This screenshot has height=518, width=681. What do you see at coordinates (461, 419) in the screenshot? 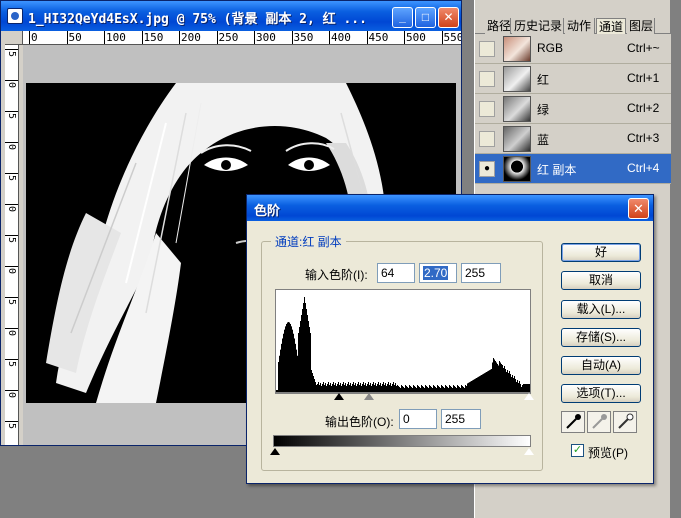
I see `output-white-field: 255` at bounding box center [461, 419].